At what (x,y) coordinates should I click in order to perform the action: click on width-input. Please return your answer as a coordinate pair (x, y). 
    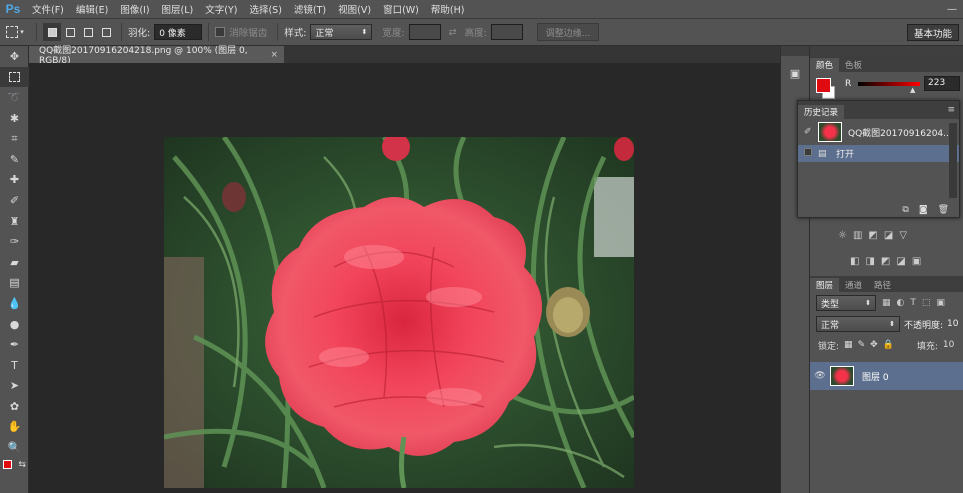
    Looking at the image, I should click on (424, 32).